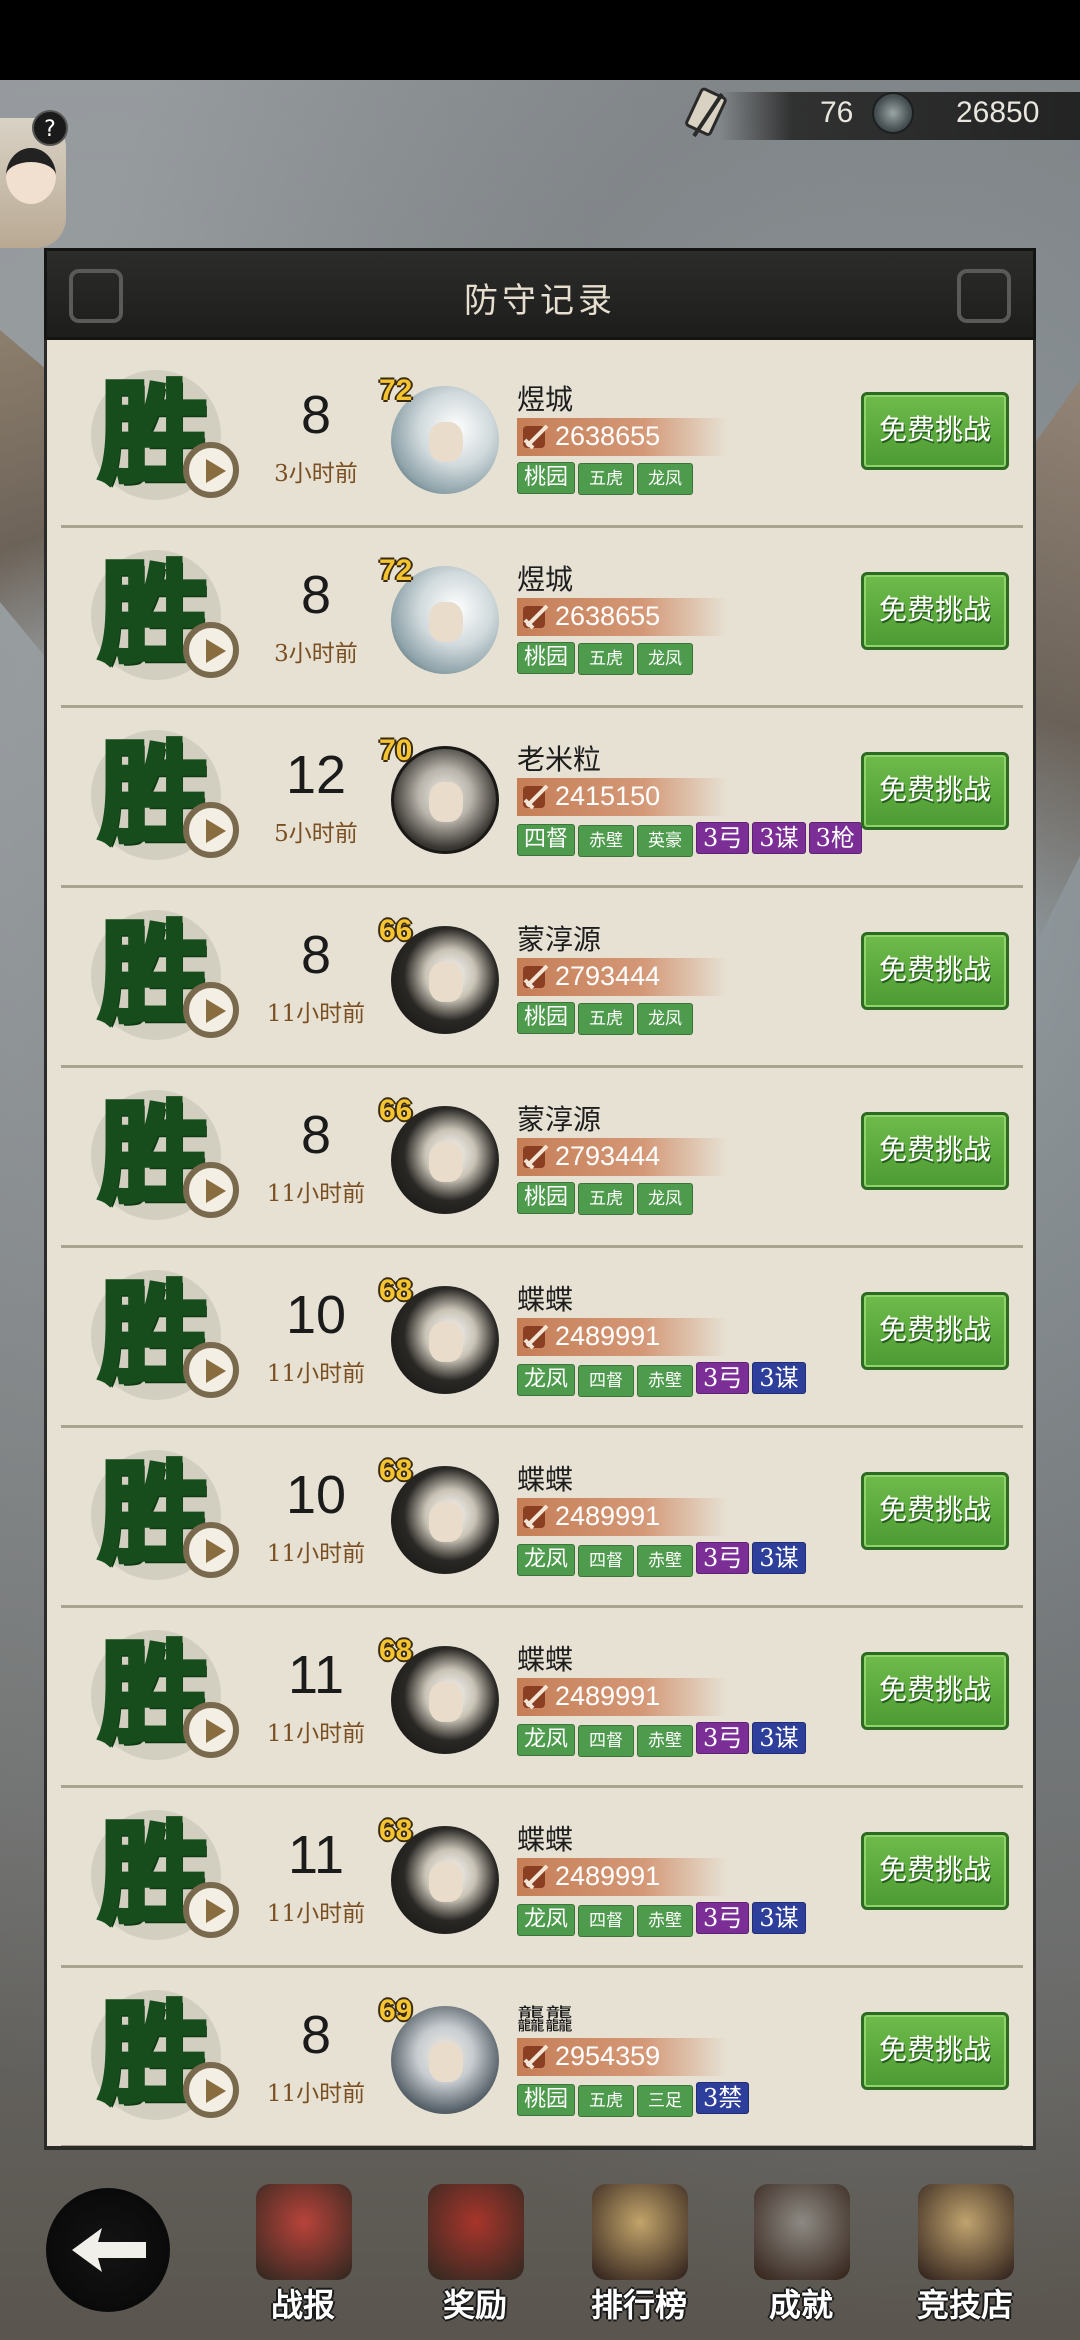  Describe the element at coordinates (396, 570) in the screenshot. I see `opponent-level: 72` at that location.